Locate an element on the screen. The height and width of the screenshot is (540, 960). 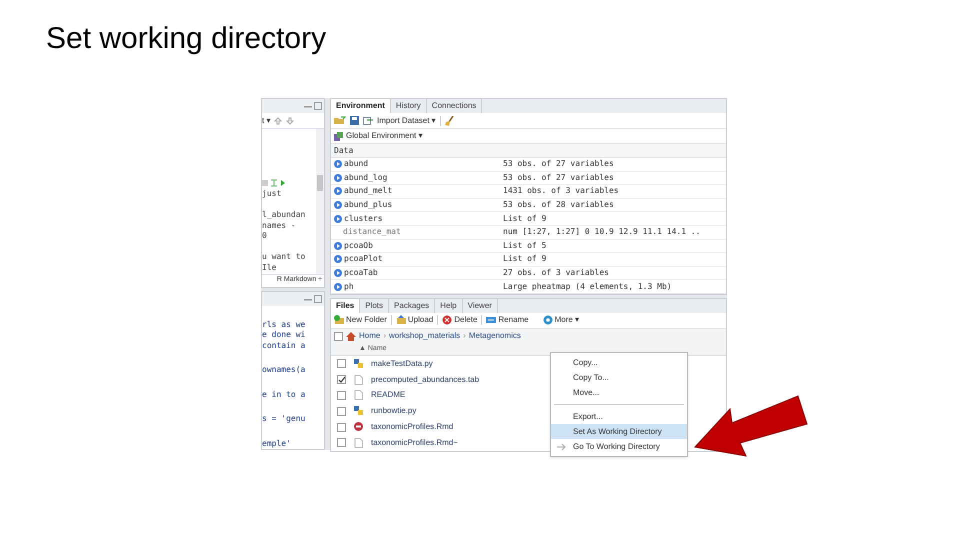
arrow-icon is located at coordinates (562, 446).